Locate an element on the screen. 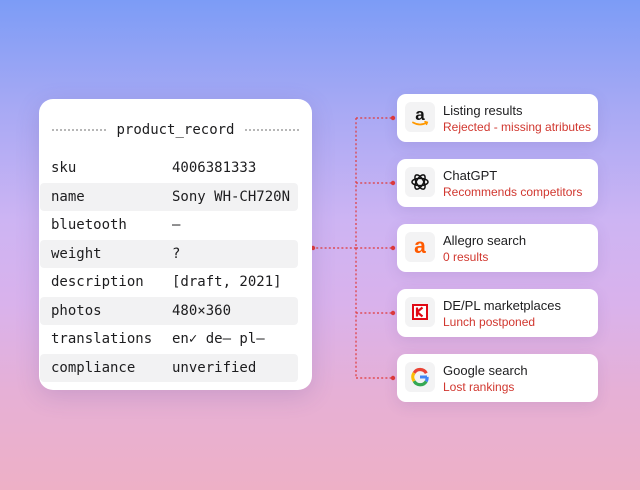 The width and height of the screenshot is (640, 490). field-value: [draft, 2021] is located at coordinates (227, 282).